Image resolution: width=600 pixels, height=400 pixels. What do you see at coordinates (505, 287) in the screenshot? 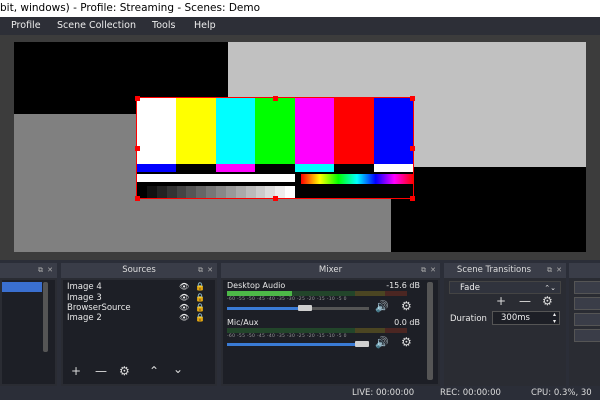
I see `transition-select: Fade ⌃⌄` at bounding box center [505, 287].